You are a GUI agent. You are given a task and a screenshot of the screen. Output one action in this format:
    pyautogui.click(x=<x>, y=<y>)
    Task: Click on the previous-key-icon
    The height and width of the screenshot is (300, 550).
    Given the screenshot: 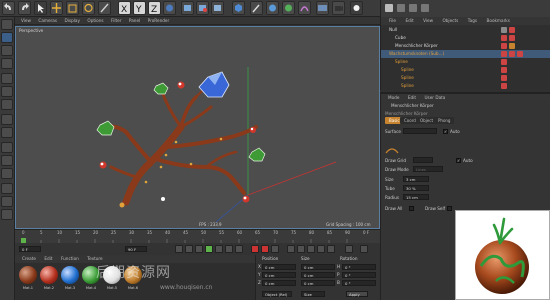 What is the action you would take?
    pyautogui.click(x=189, y=249)
    